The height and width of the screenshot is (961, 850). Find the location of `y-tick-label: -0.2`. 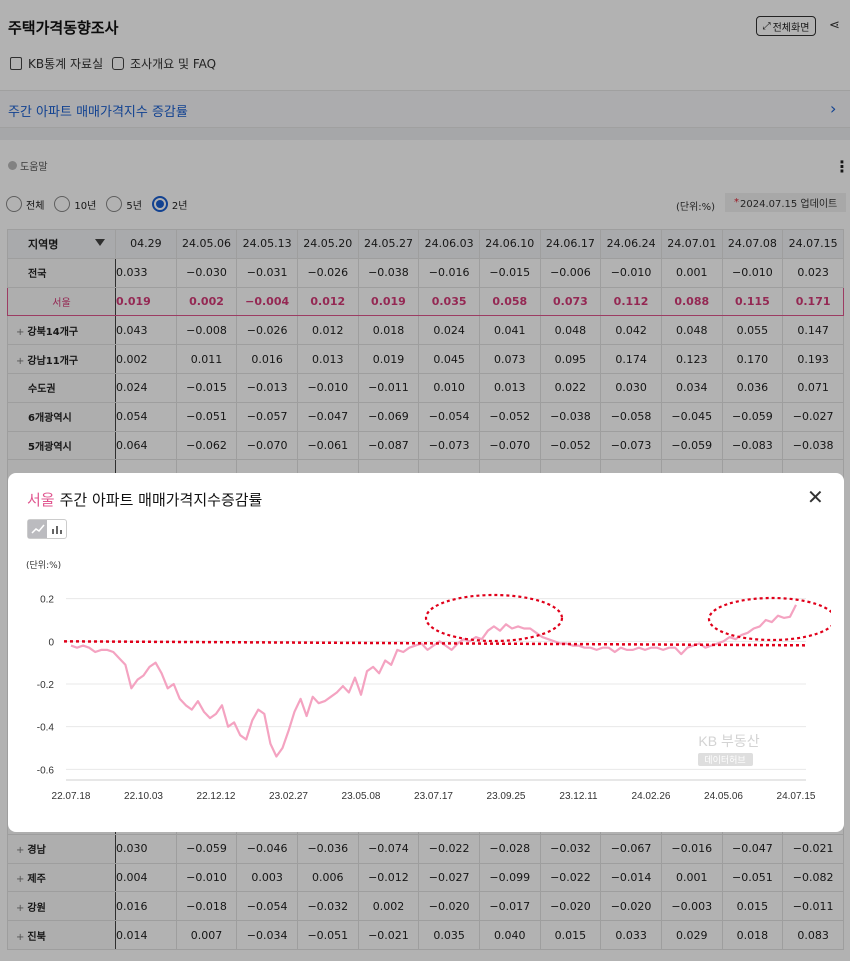

y-tick-label: -0.2 is located at coordinates (46, 685).